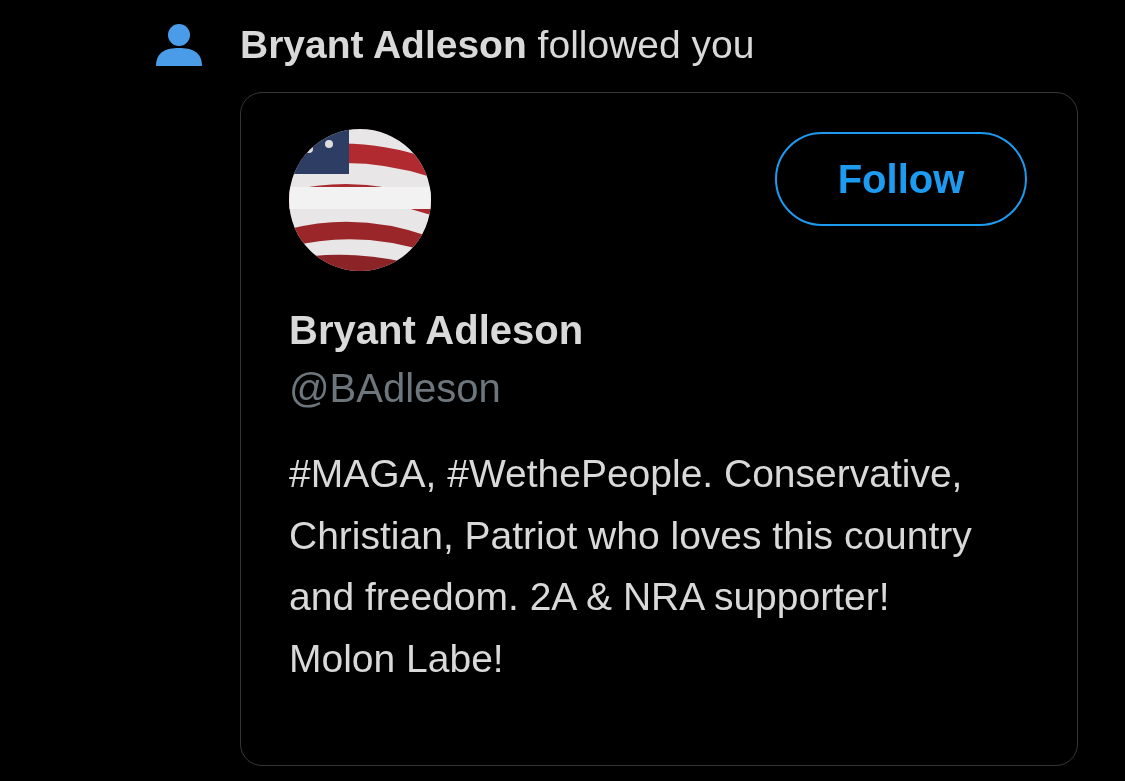 The image size is (1125, 781). I want to click on follow-button: Follow, so click(901, 179).